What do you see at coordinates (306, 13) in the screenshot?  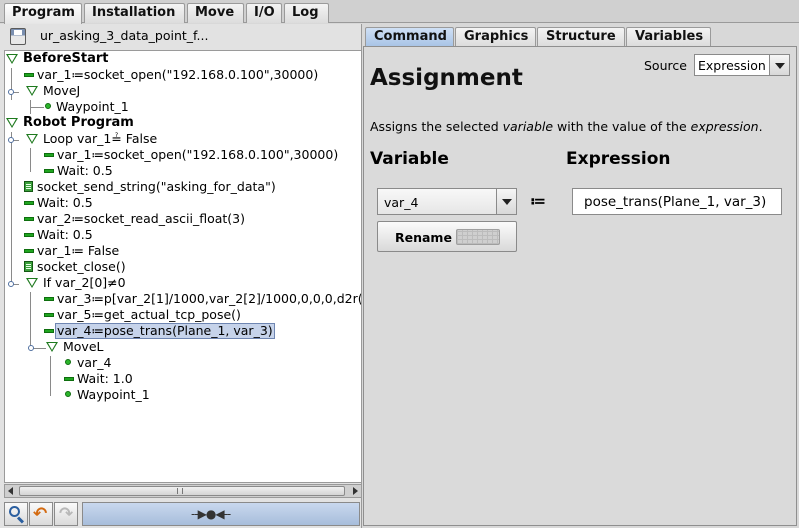 I see `tab-log: Log` at bounding box center [306, 13].